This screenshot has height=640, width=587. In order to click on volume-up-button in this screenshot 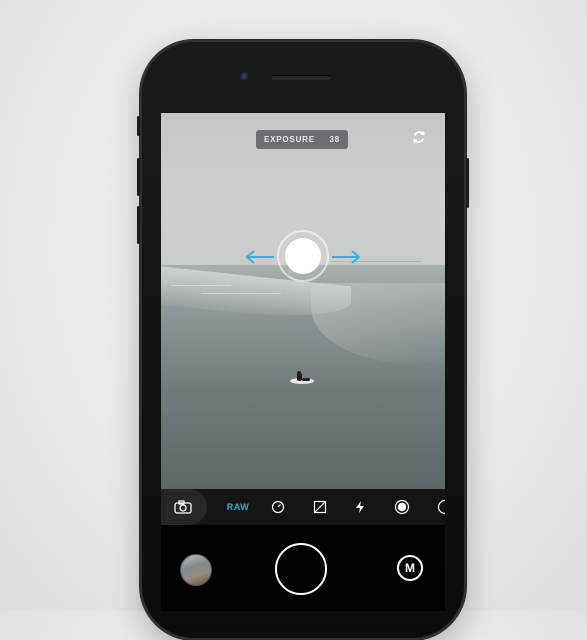, I will do `click(138, 177)`.